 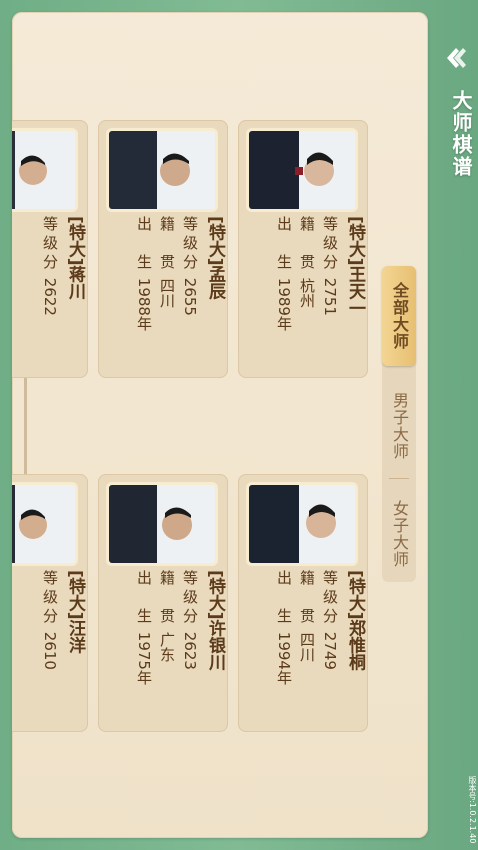 What do you see at coordinates (399, 534) in the screenshot?
I see `tab-female-masters: 女子大师` at bounding box center [399, 534].